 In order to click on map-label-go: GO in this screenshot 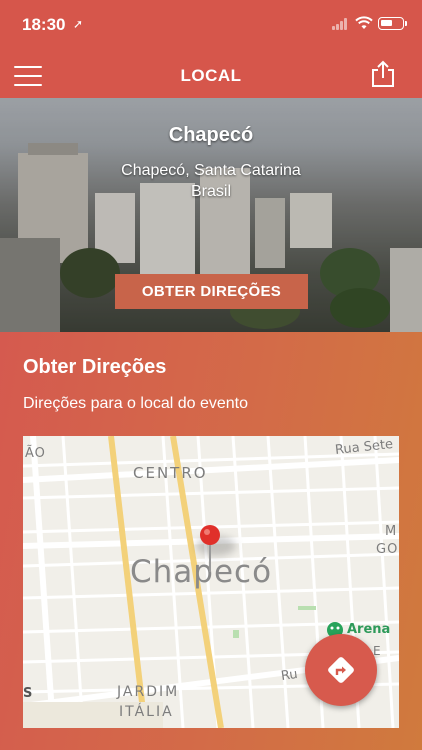, I will do `click(387, 549)`.